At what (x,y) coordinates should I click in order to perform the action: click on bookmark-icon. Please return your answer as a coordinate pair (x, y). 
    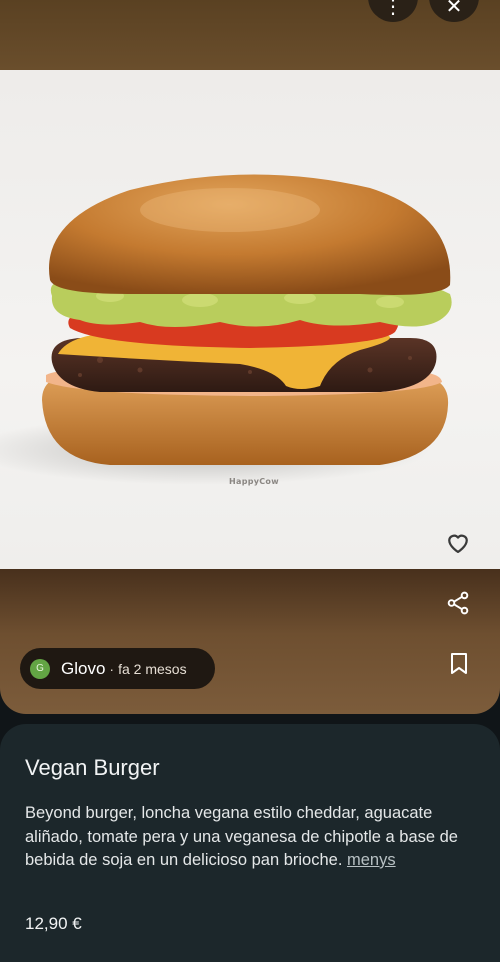
    Looking at the image, I should click on (459, 663).